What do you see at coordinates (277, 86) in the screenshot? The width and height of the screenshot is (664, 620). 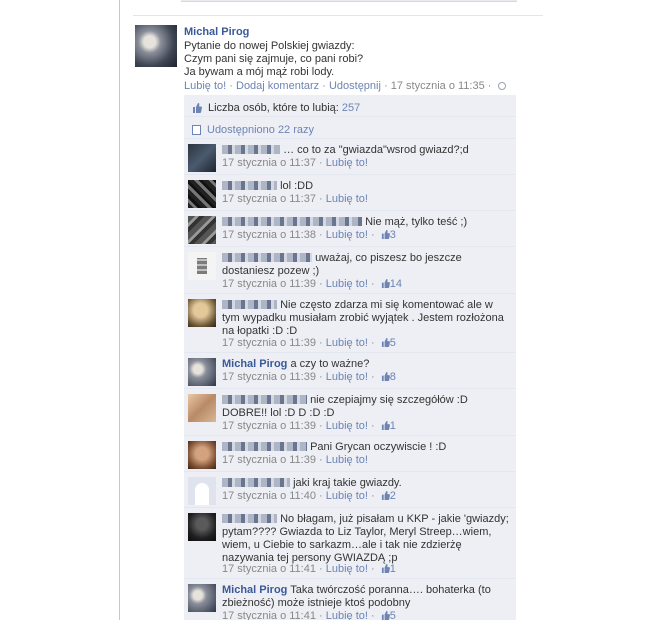 I see `comment-link: Dodaj komentarz` at bounding box center [277, 86].